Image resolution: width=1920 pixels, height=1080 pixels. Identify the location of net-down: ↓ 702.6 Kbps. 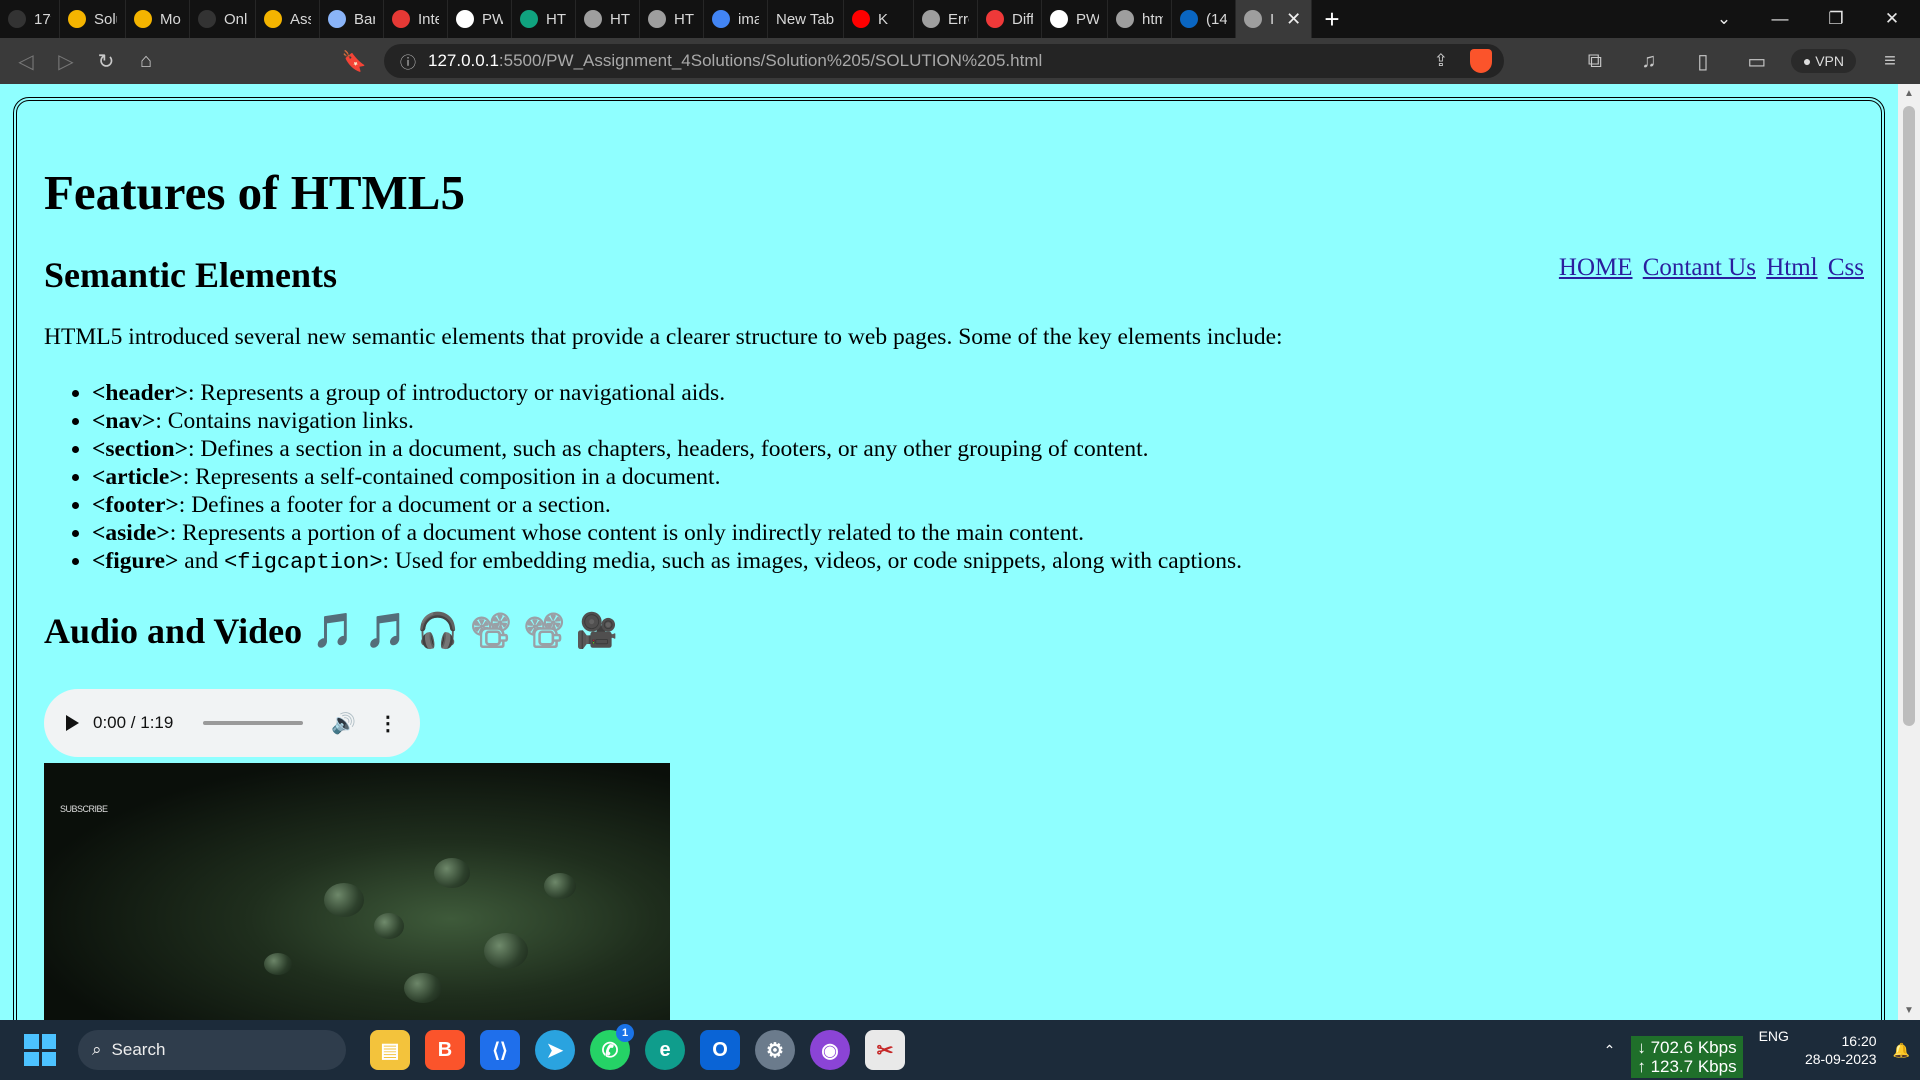
(1687, 1047).